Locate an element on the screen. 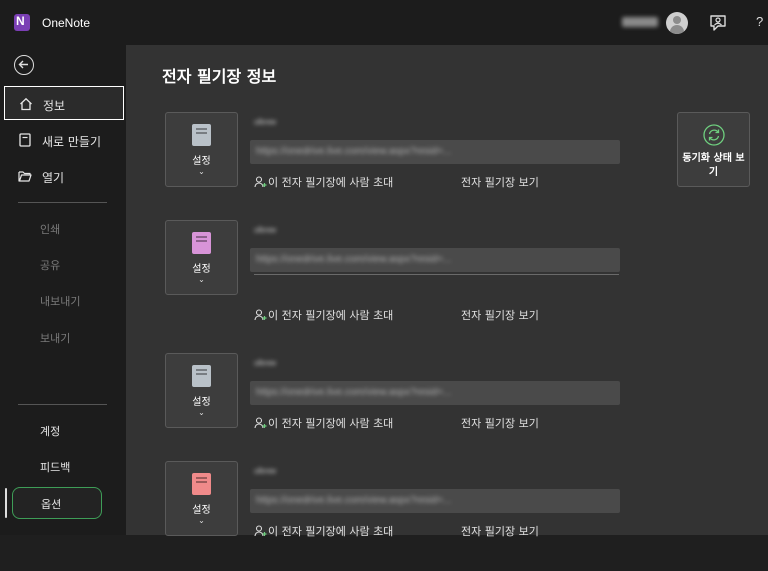  back-button is located at coordinates (24, 65).